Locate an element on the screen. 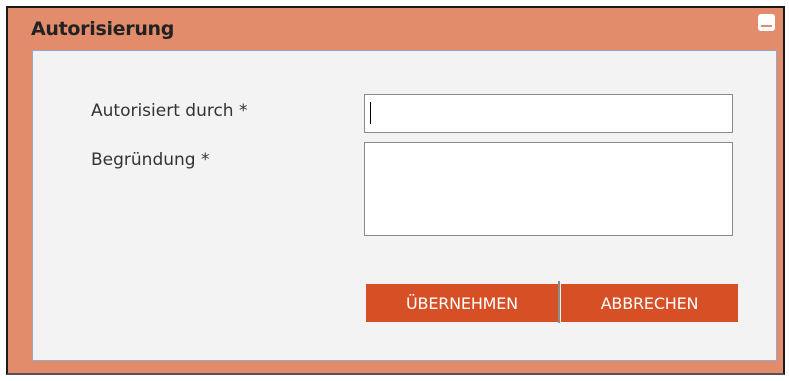  text-cursor is located at coordinates (370, 113).